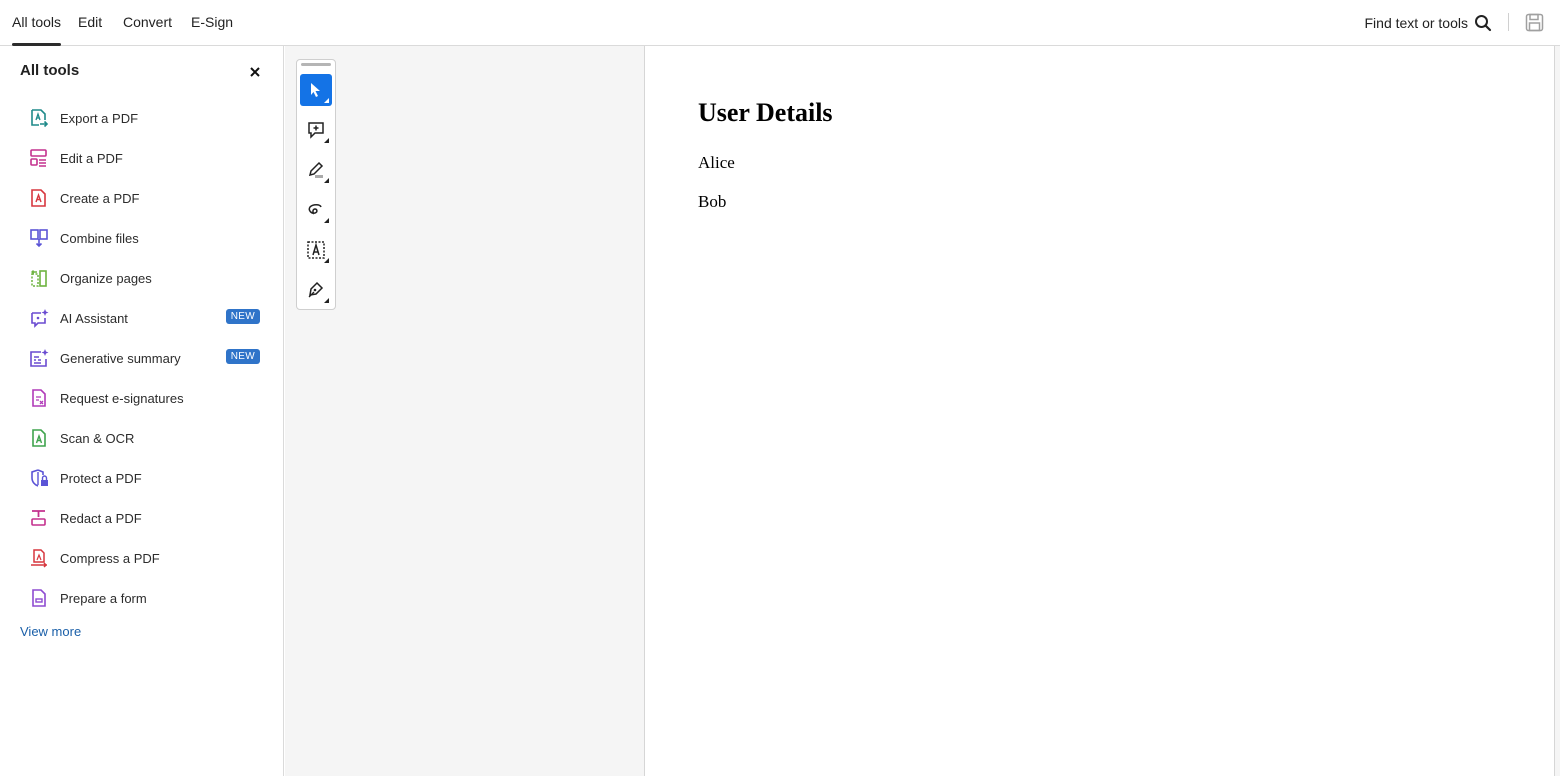 The image size is (1560, 776). Describe the element at coordinates (148, 478) in the screenshot. I see `tool-protect-pdf: Protect a PDF` at that location.